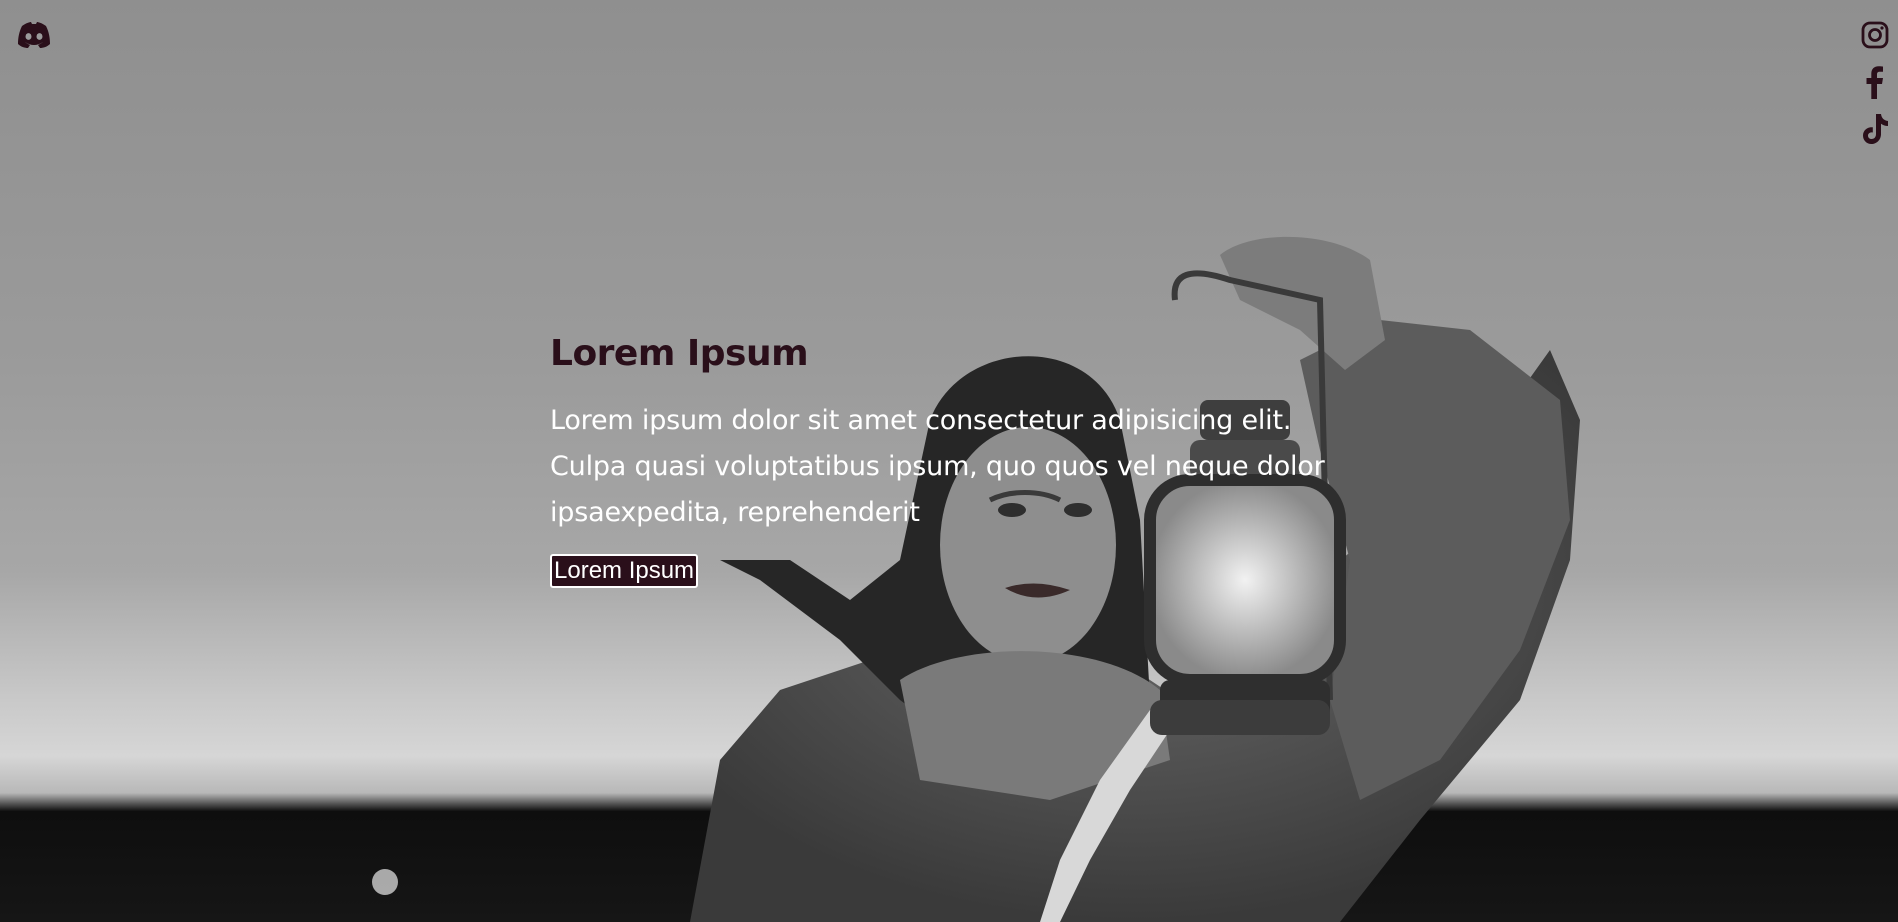  Describe the element at coordinates (624, 571) in the screenshot. I see `hero-cta-button: Lorem Ipsum` at that location.